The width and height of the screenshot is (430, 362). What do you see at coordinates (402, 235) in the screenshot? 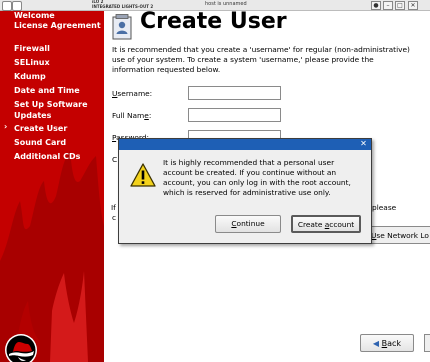
I see `network-login-label: se Network Lo` at bounding box center [402, 235].